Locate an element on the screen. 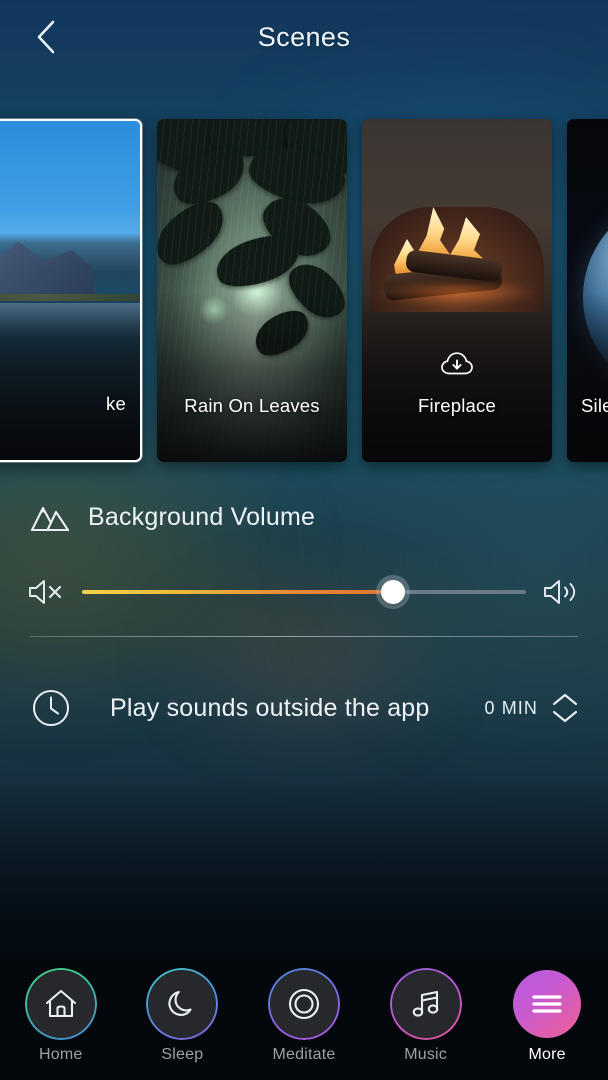 This screenshot has height=1080, width=608. circles-icon is located at coordinates (304, 1004).